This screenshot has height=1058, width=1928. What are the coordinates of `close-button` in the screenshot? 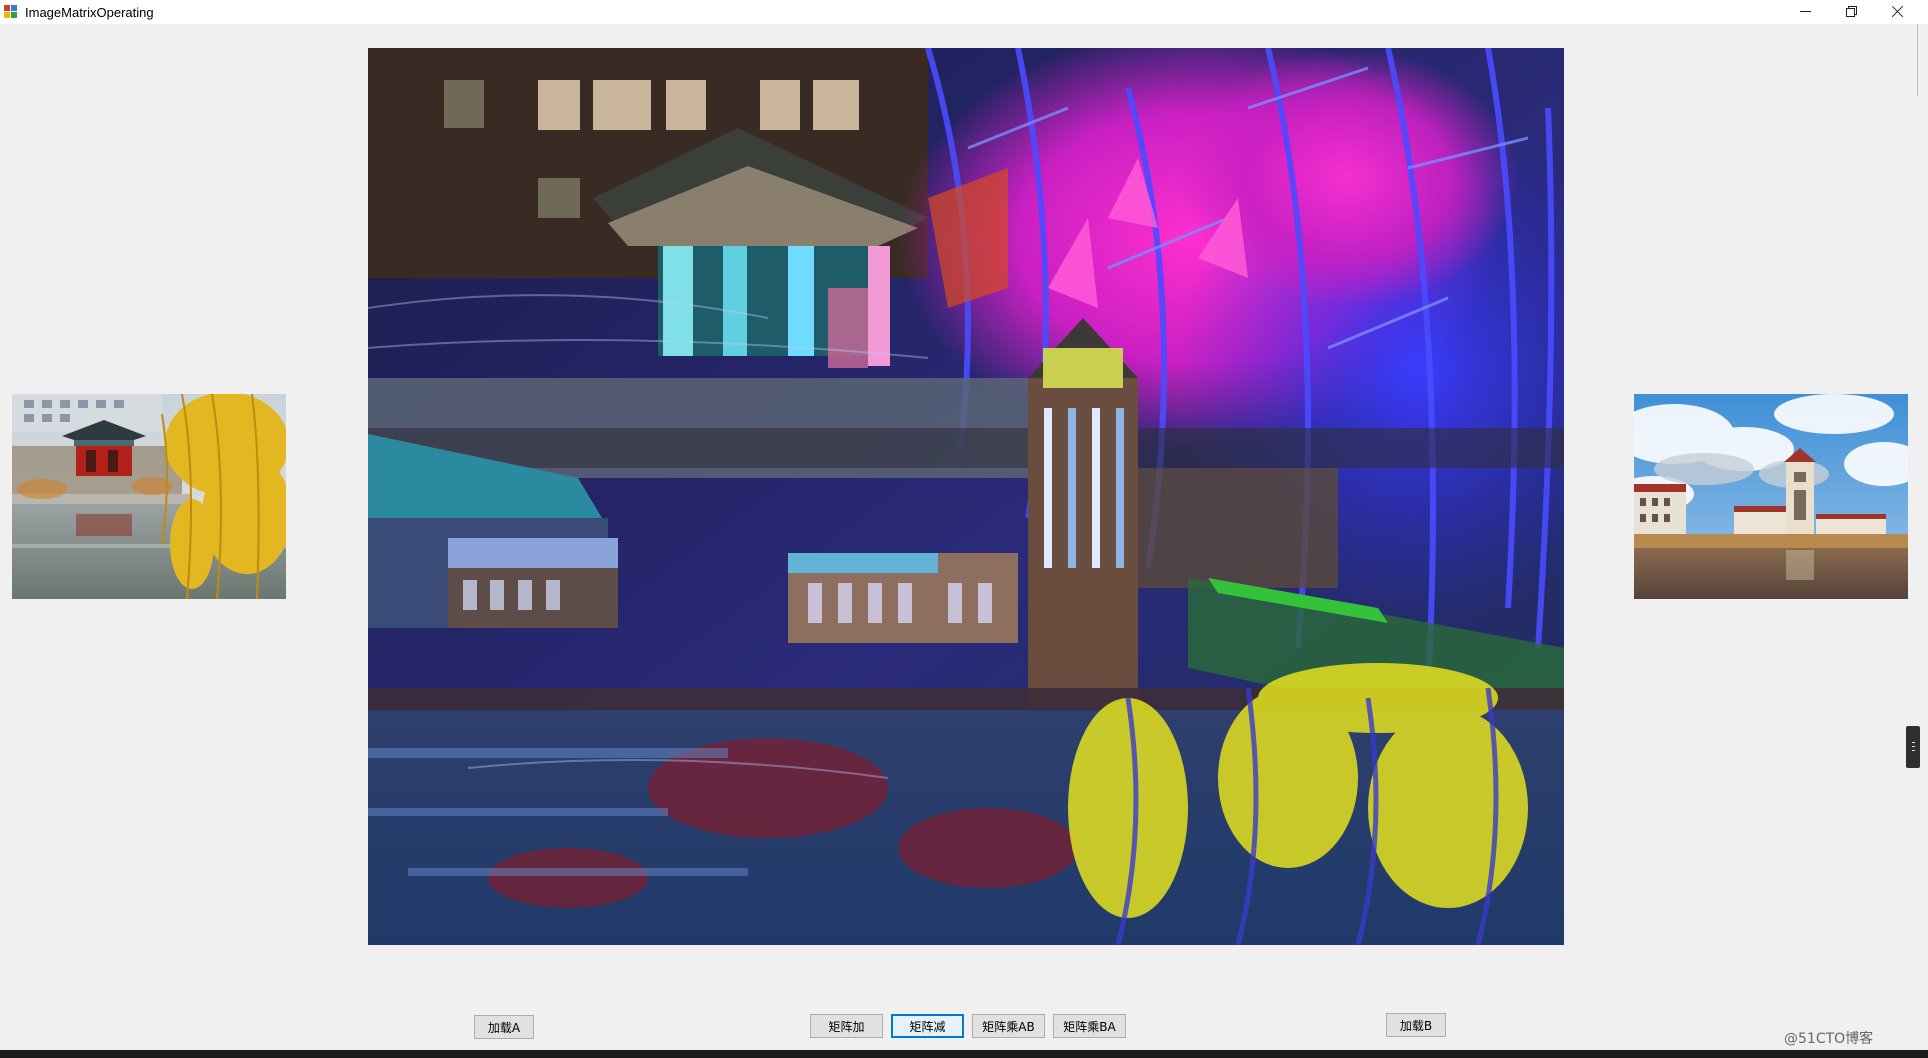 It's located at (1897, 11).